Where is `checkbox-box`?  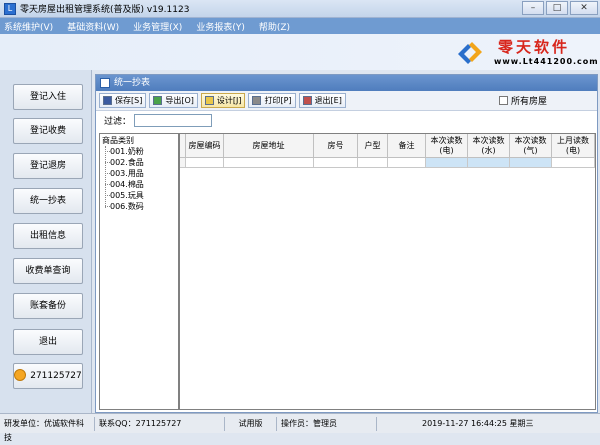
checkbox-box is located at coordinates (503, 100).